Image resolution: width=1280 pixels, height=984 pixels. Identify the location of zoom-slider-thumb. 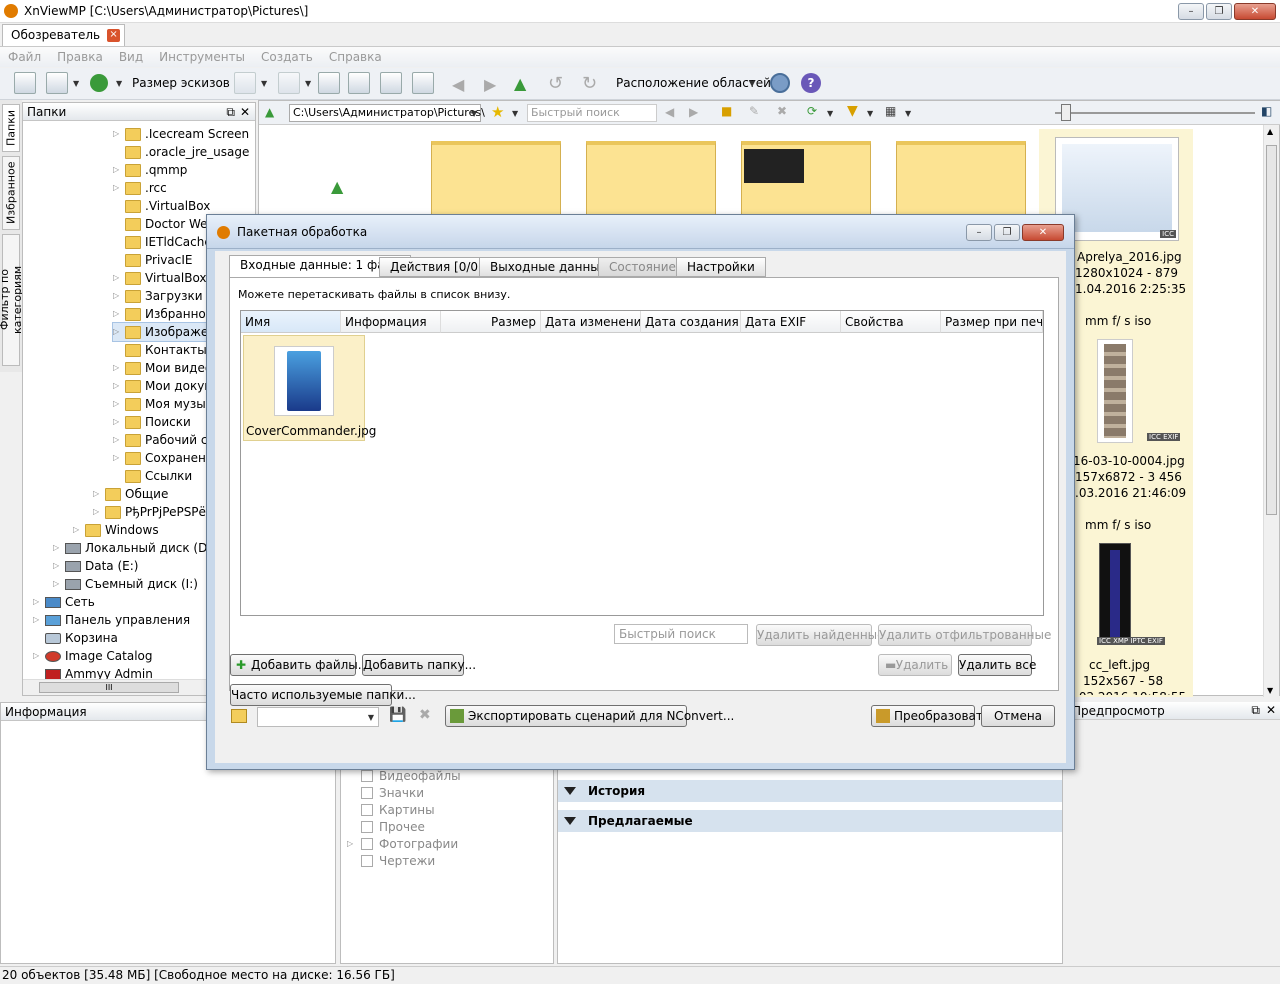
(1066, 112).